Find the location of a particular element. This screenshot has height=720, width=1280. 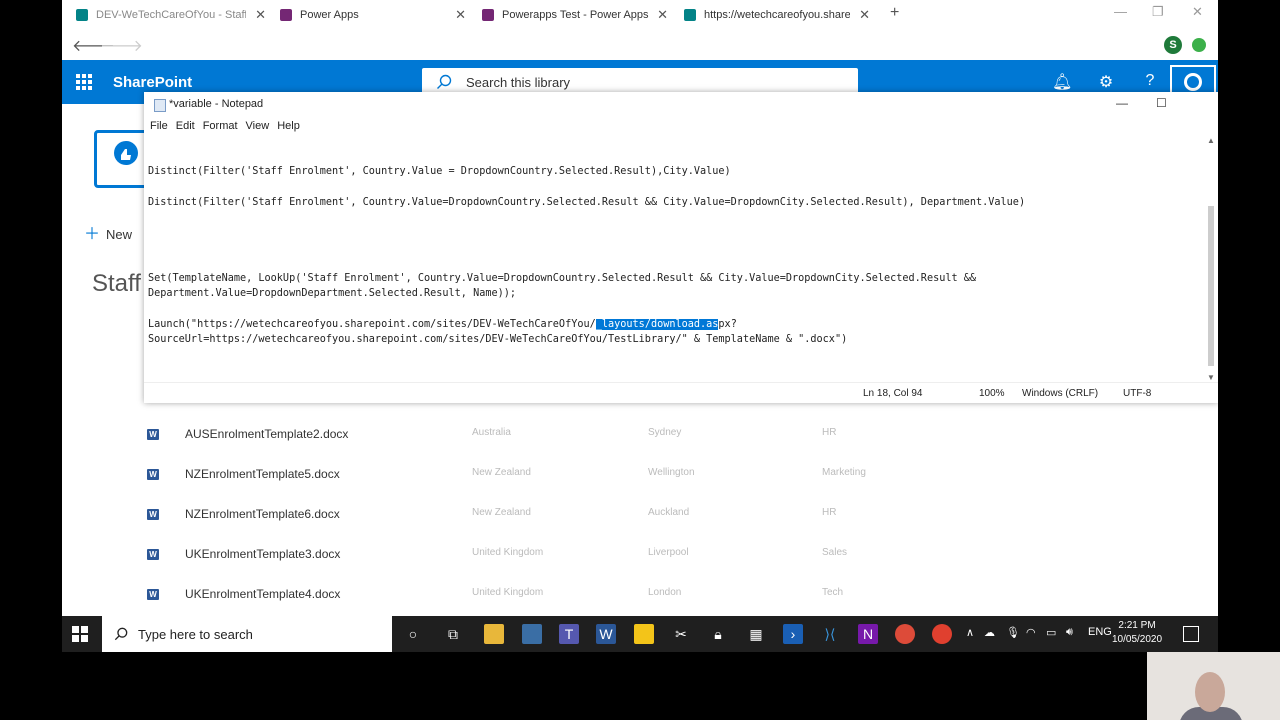

language-indicator: ENG is located at coordinates (1100, 632).